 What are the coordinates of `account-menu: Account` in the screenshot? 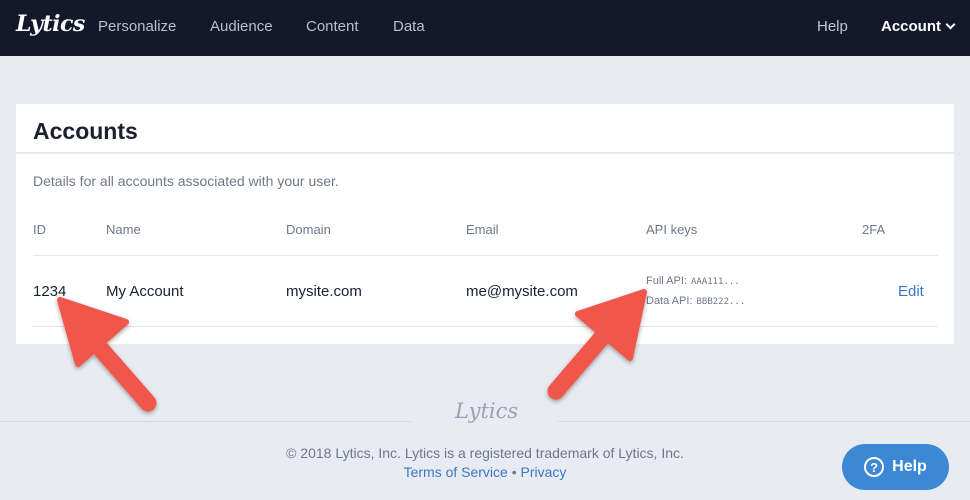 It's located at (918, 26).